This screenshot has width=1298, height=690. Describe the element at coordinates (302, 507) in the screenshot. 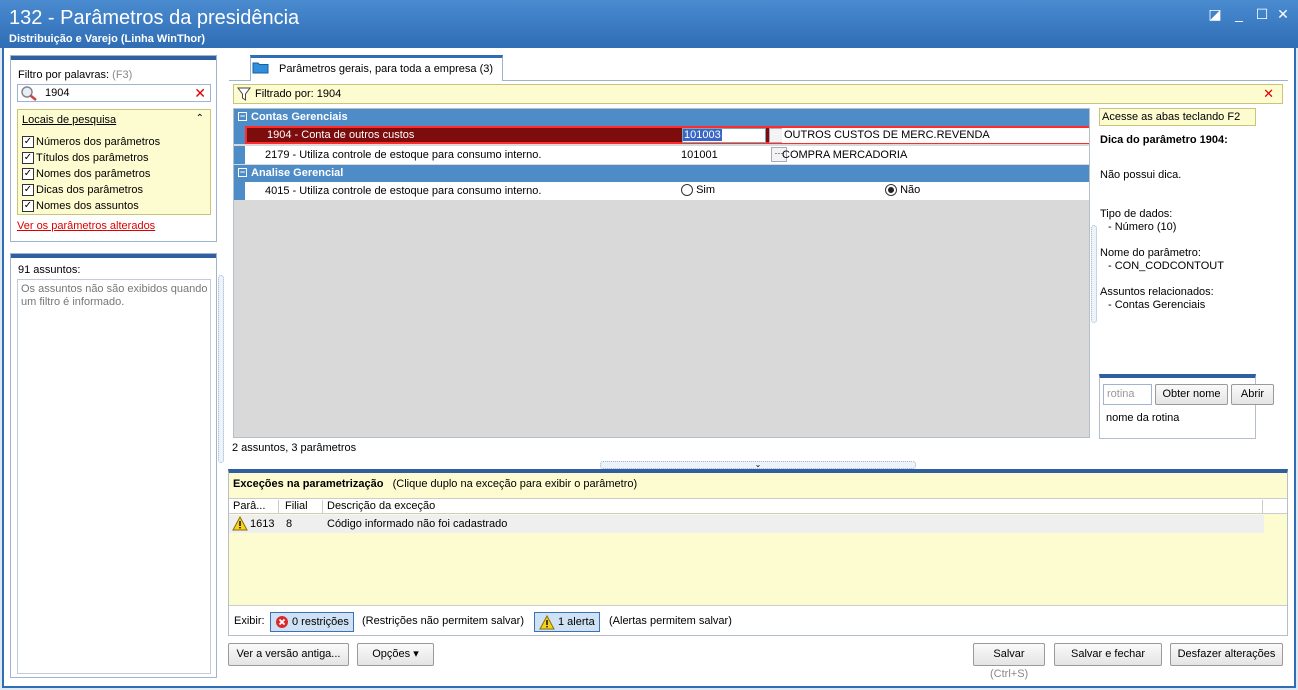

I see `col-filial: Filial` at that location.